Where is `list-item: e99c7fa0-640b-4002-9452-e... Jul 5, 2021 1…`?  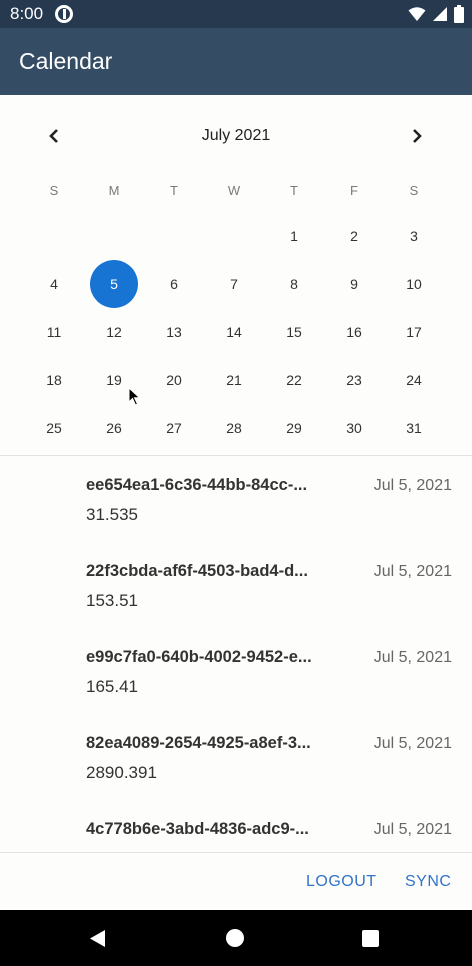
list-item: e99c7fa0-640b-4002-9452-e... Jul 5, 2021 1… is located at coordinates (236, 671).